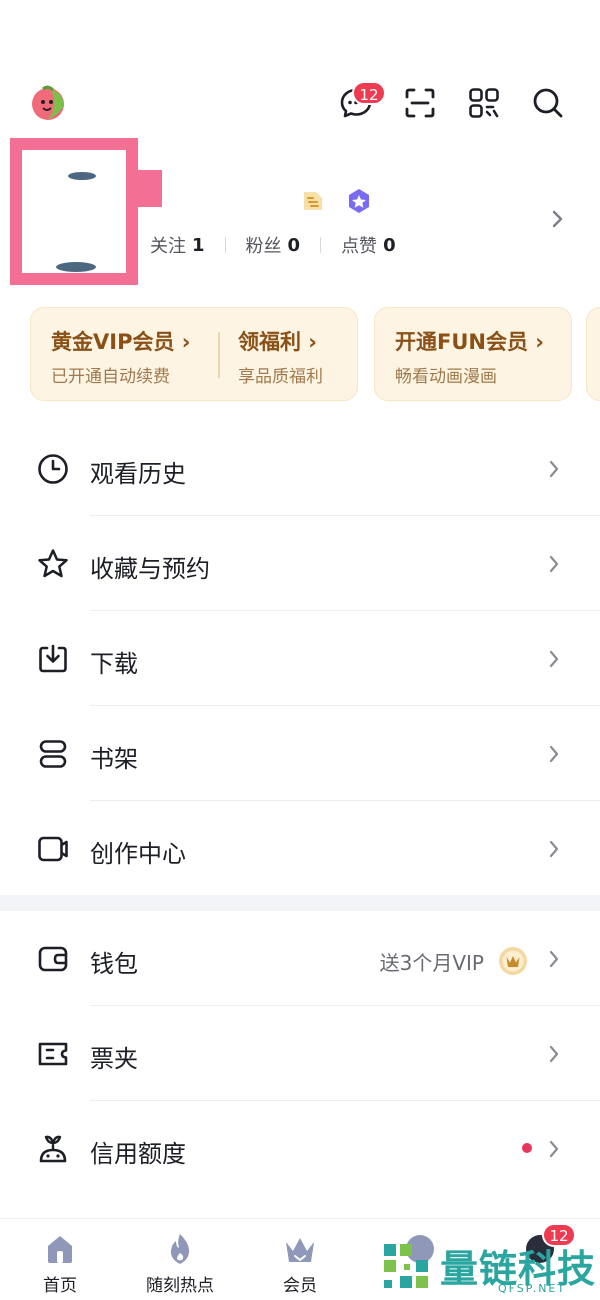 This screenshot has width=600, height=1300. I want to click on download-icon, so click(53, 658).